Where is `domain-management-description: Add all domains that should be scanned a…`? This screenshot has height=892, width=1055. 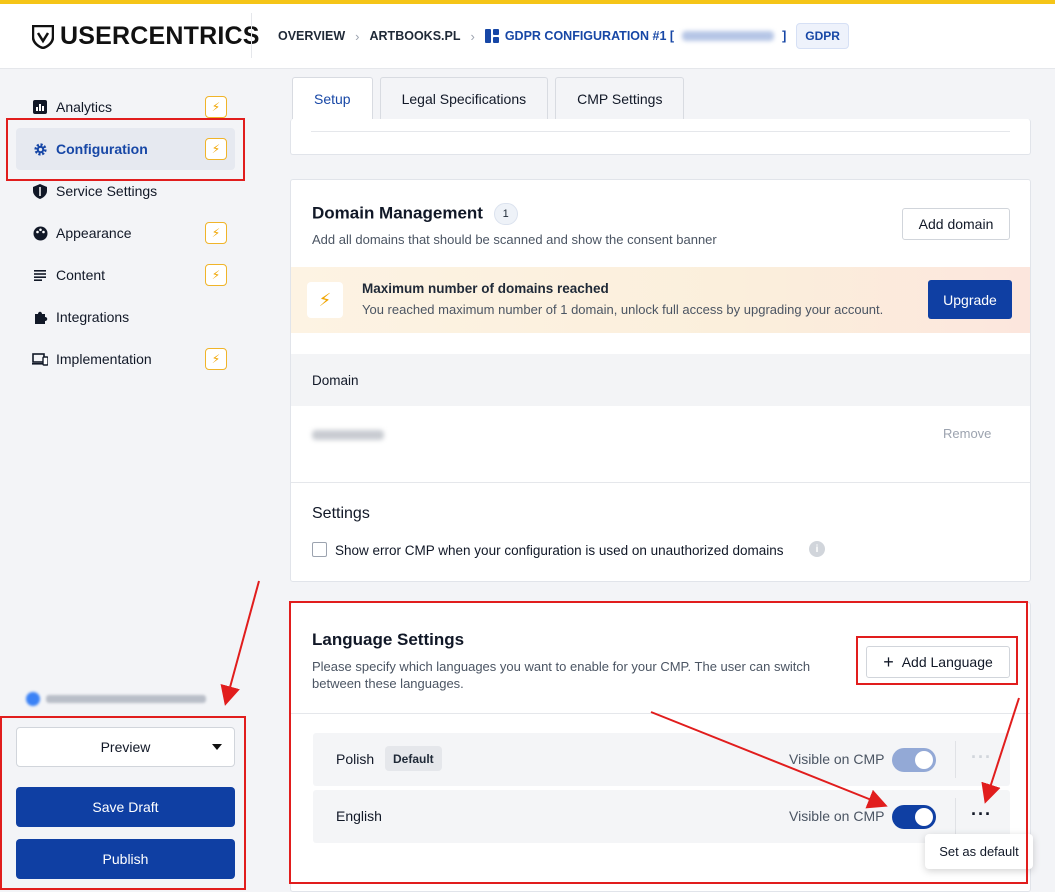
domain-management-description: Add all domains that should be scanned a… is located at coordinates (514, 239).